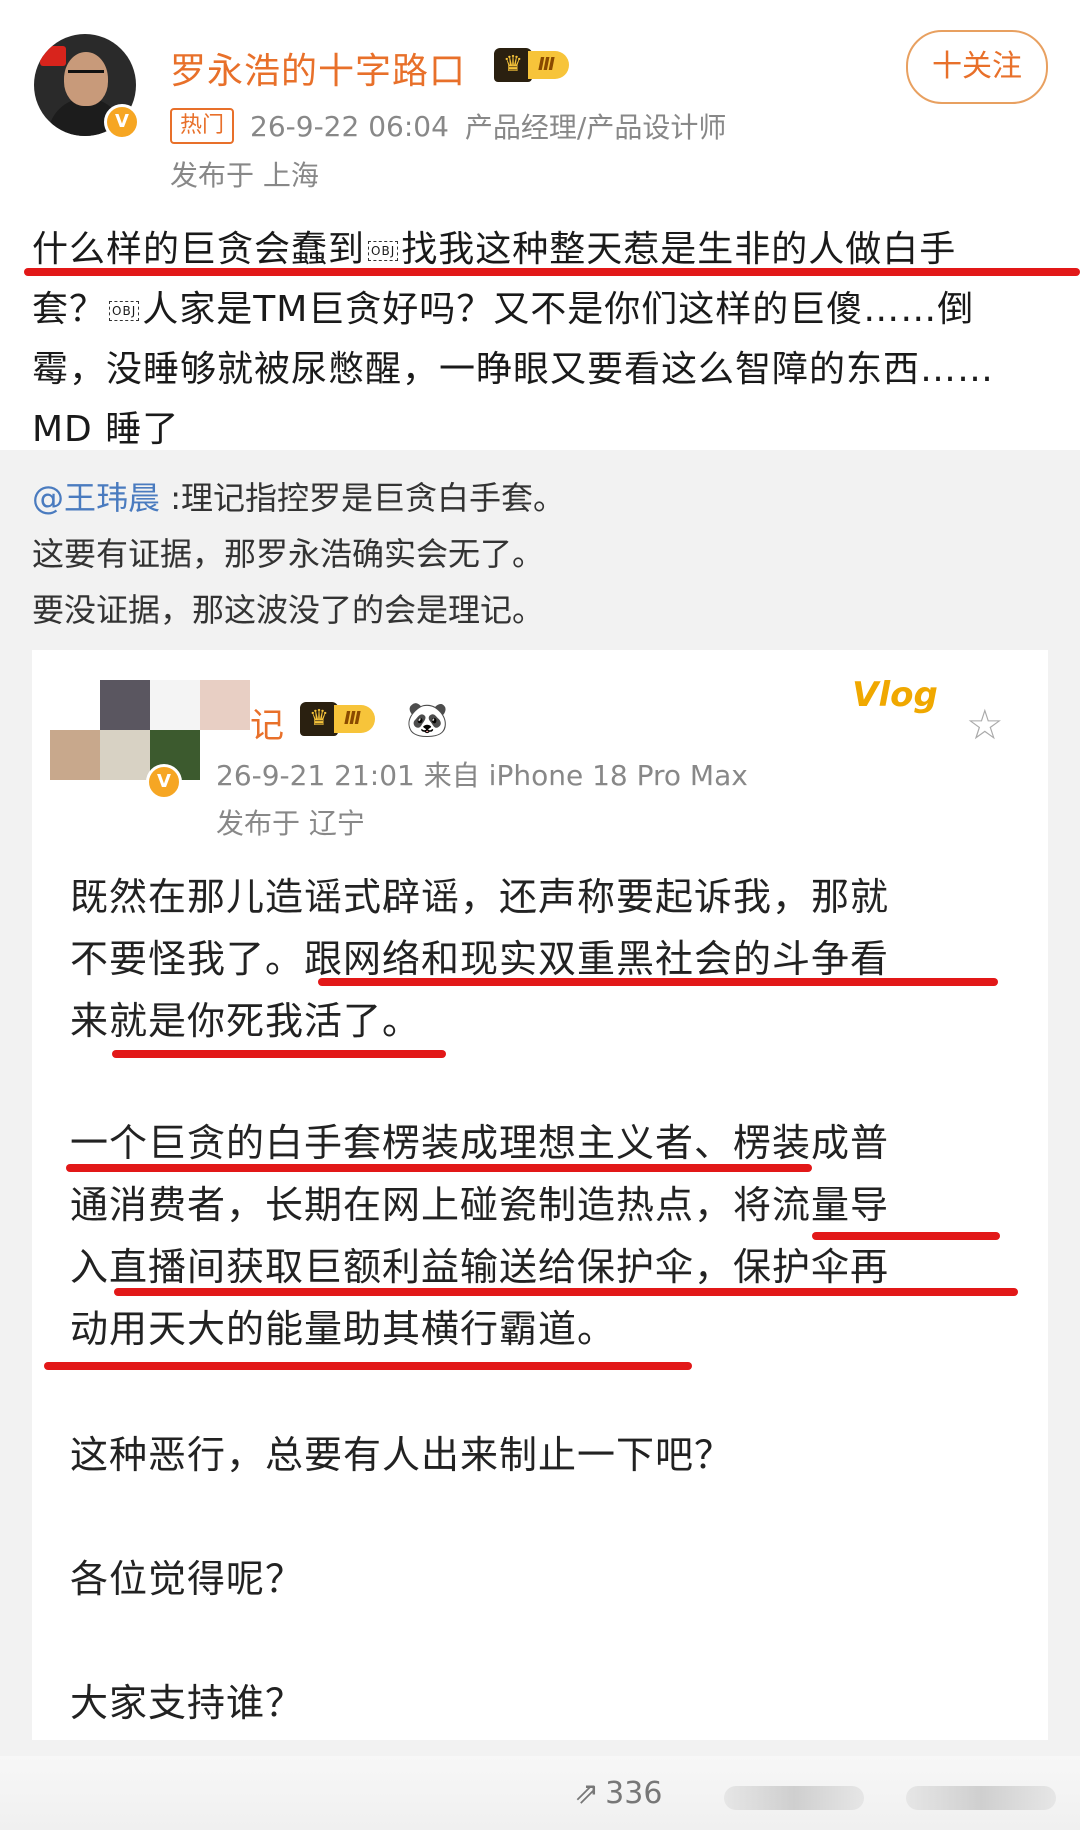 This screenshot has width=1080, height=1830. I want to click on card-line: 来就是你死我活了。, so click(246, 1021).